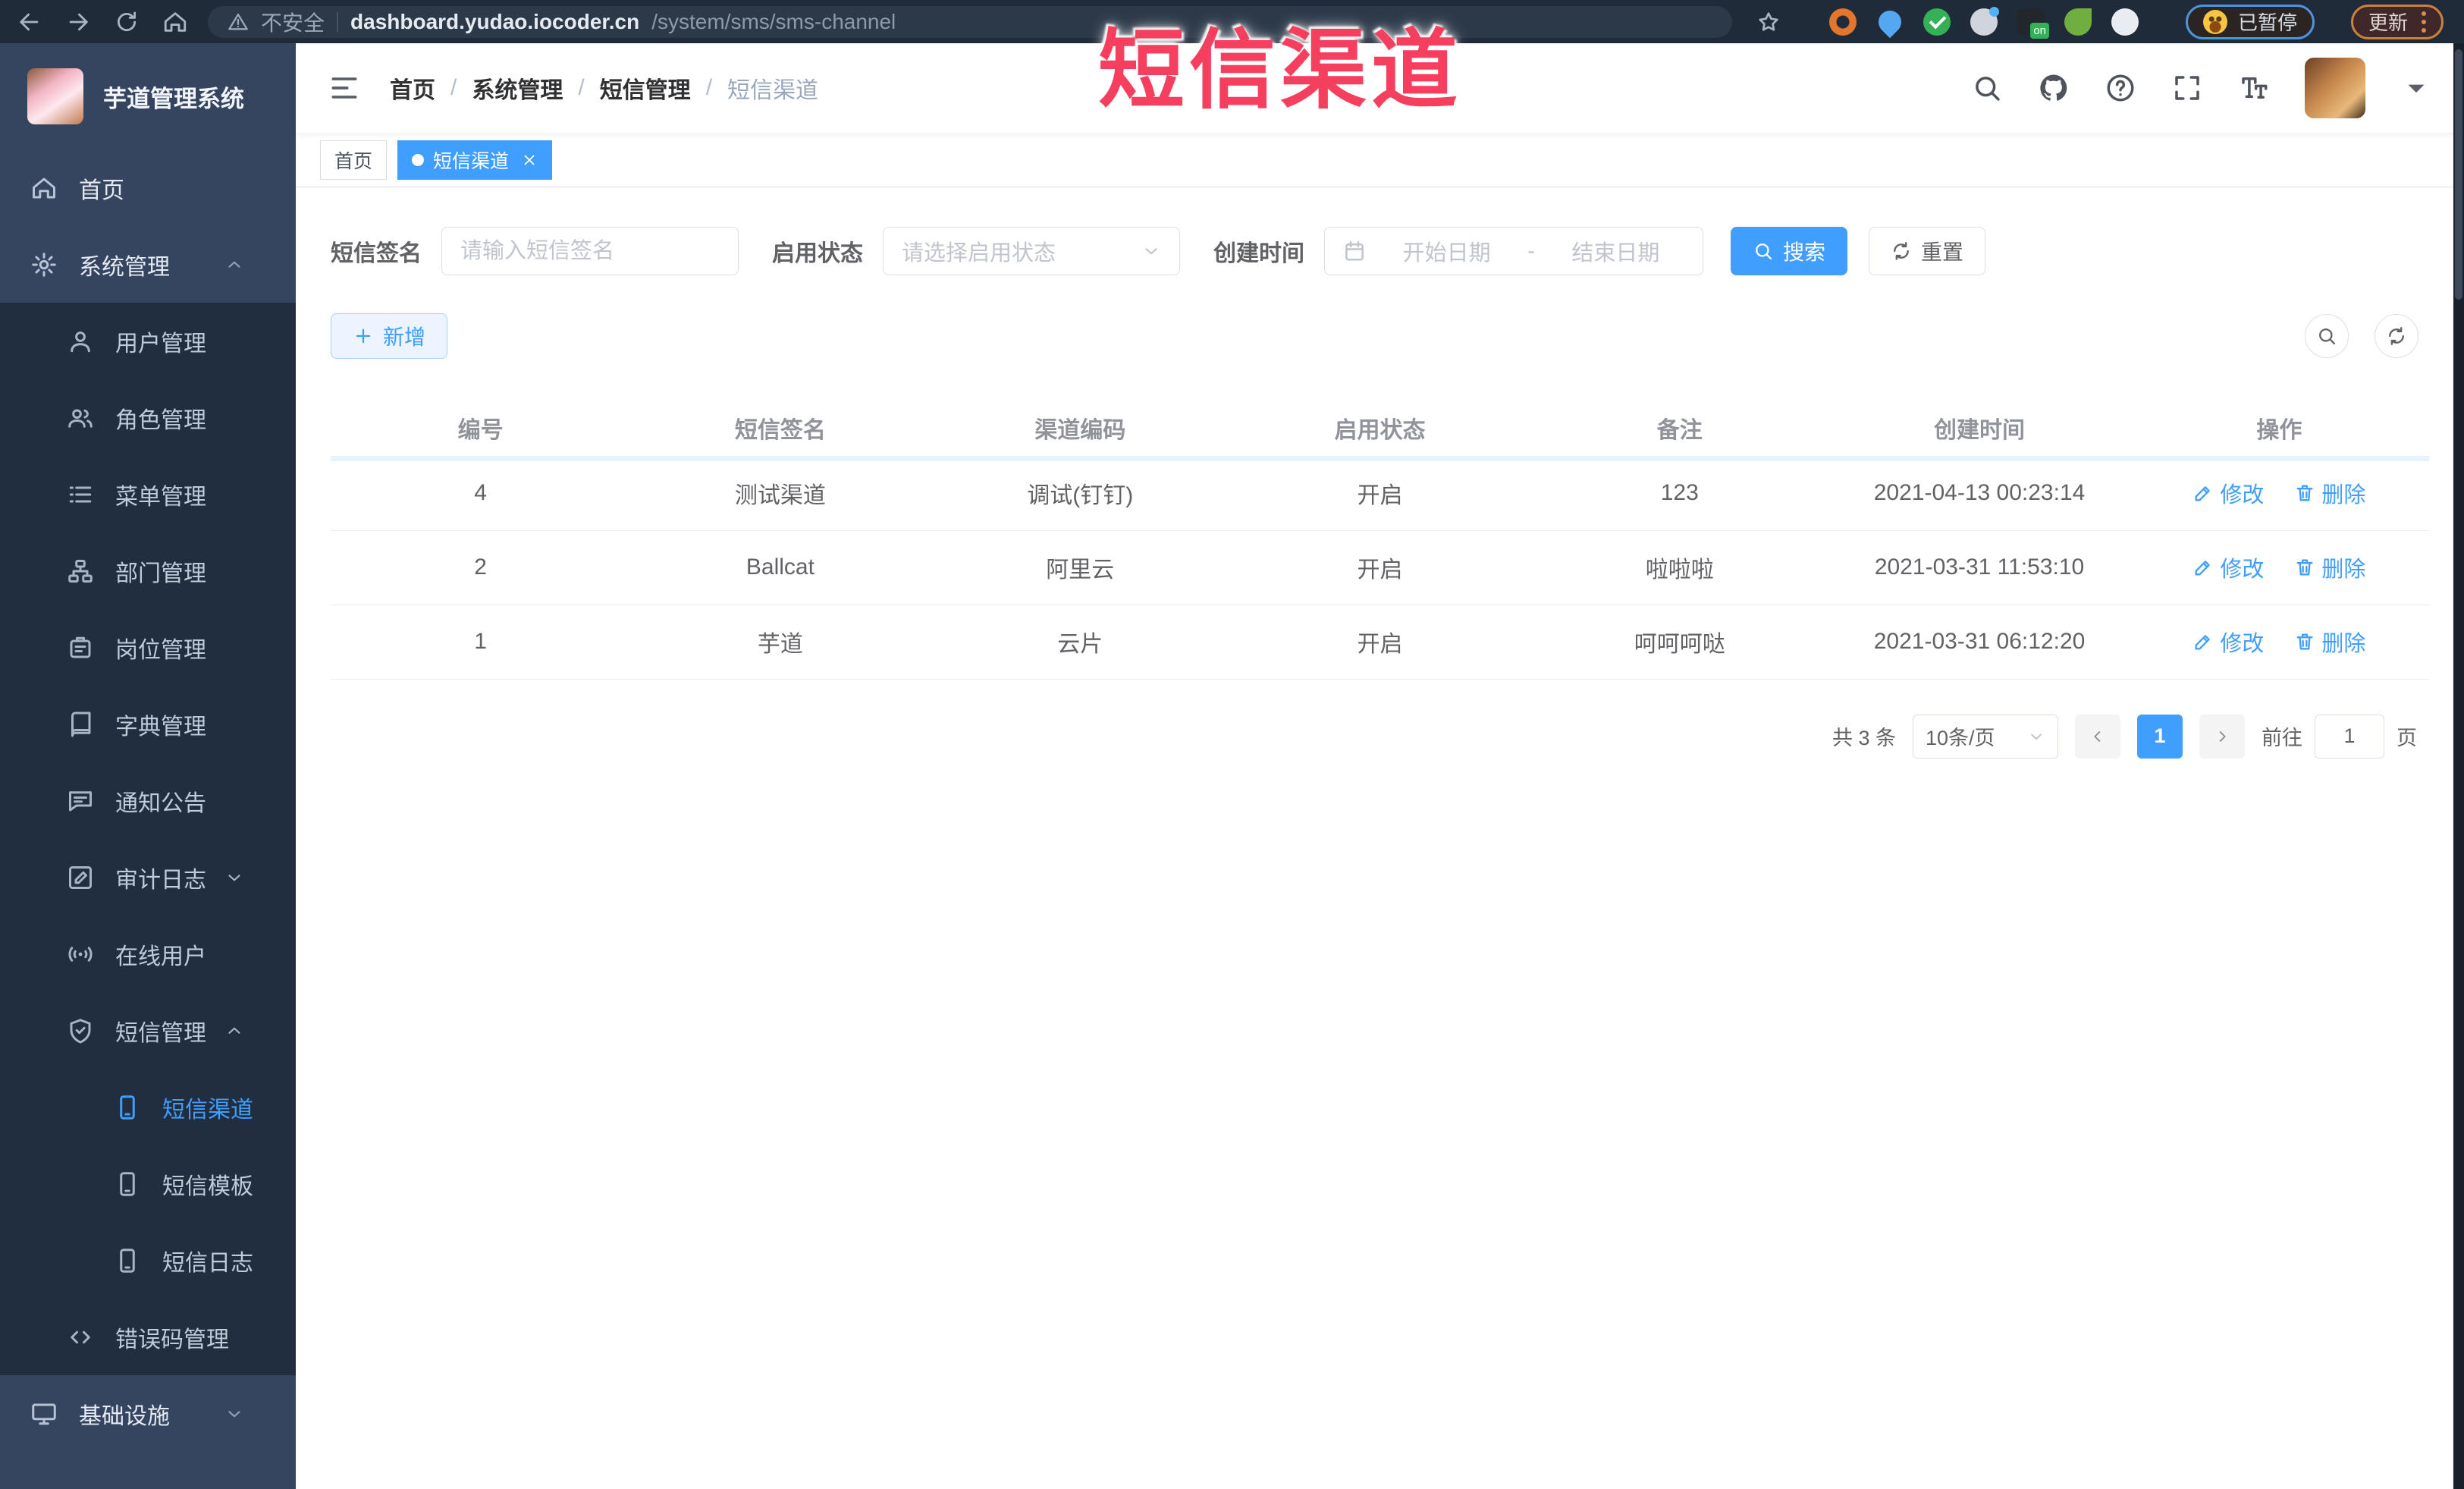  Describe the element at coordinates (208, 1263) in the screenshot. I see `sidebar-item-label: 短信日志` at that location.